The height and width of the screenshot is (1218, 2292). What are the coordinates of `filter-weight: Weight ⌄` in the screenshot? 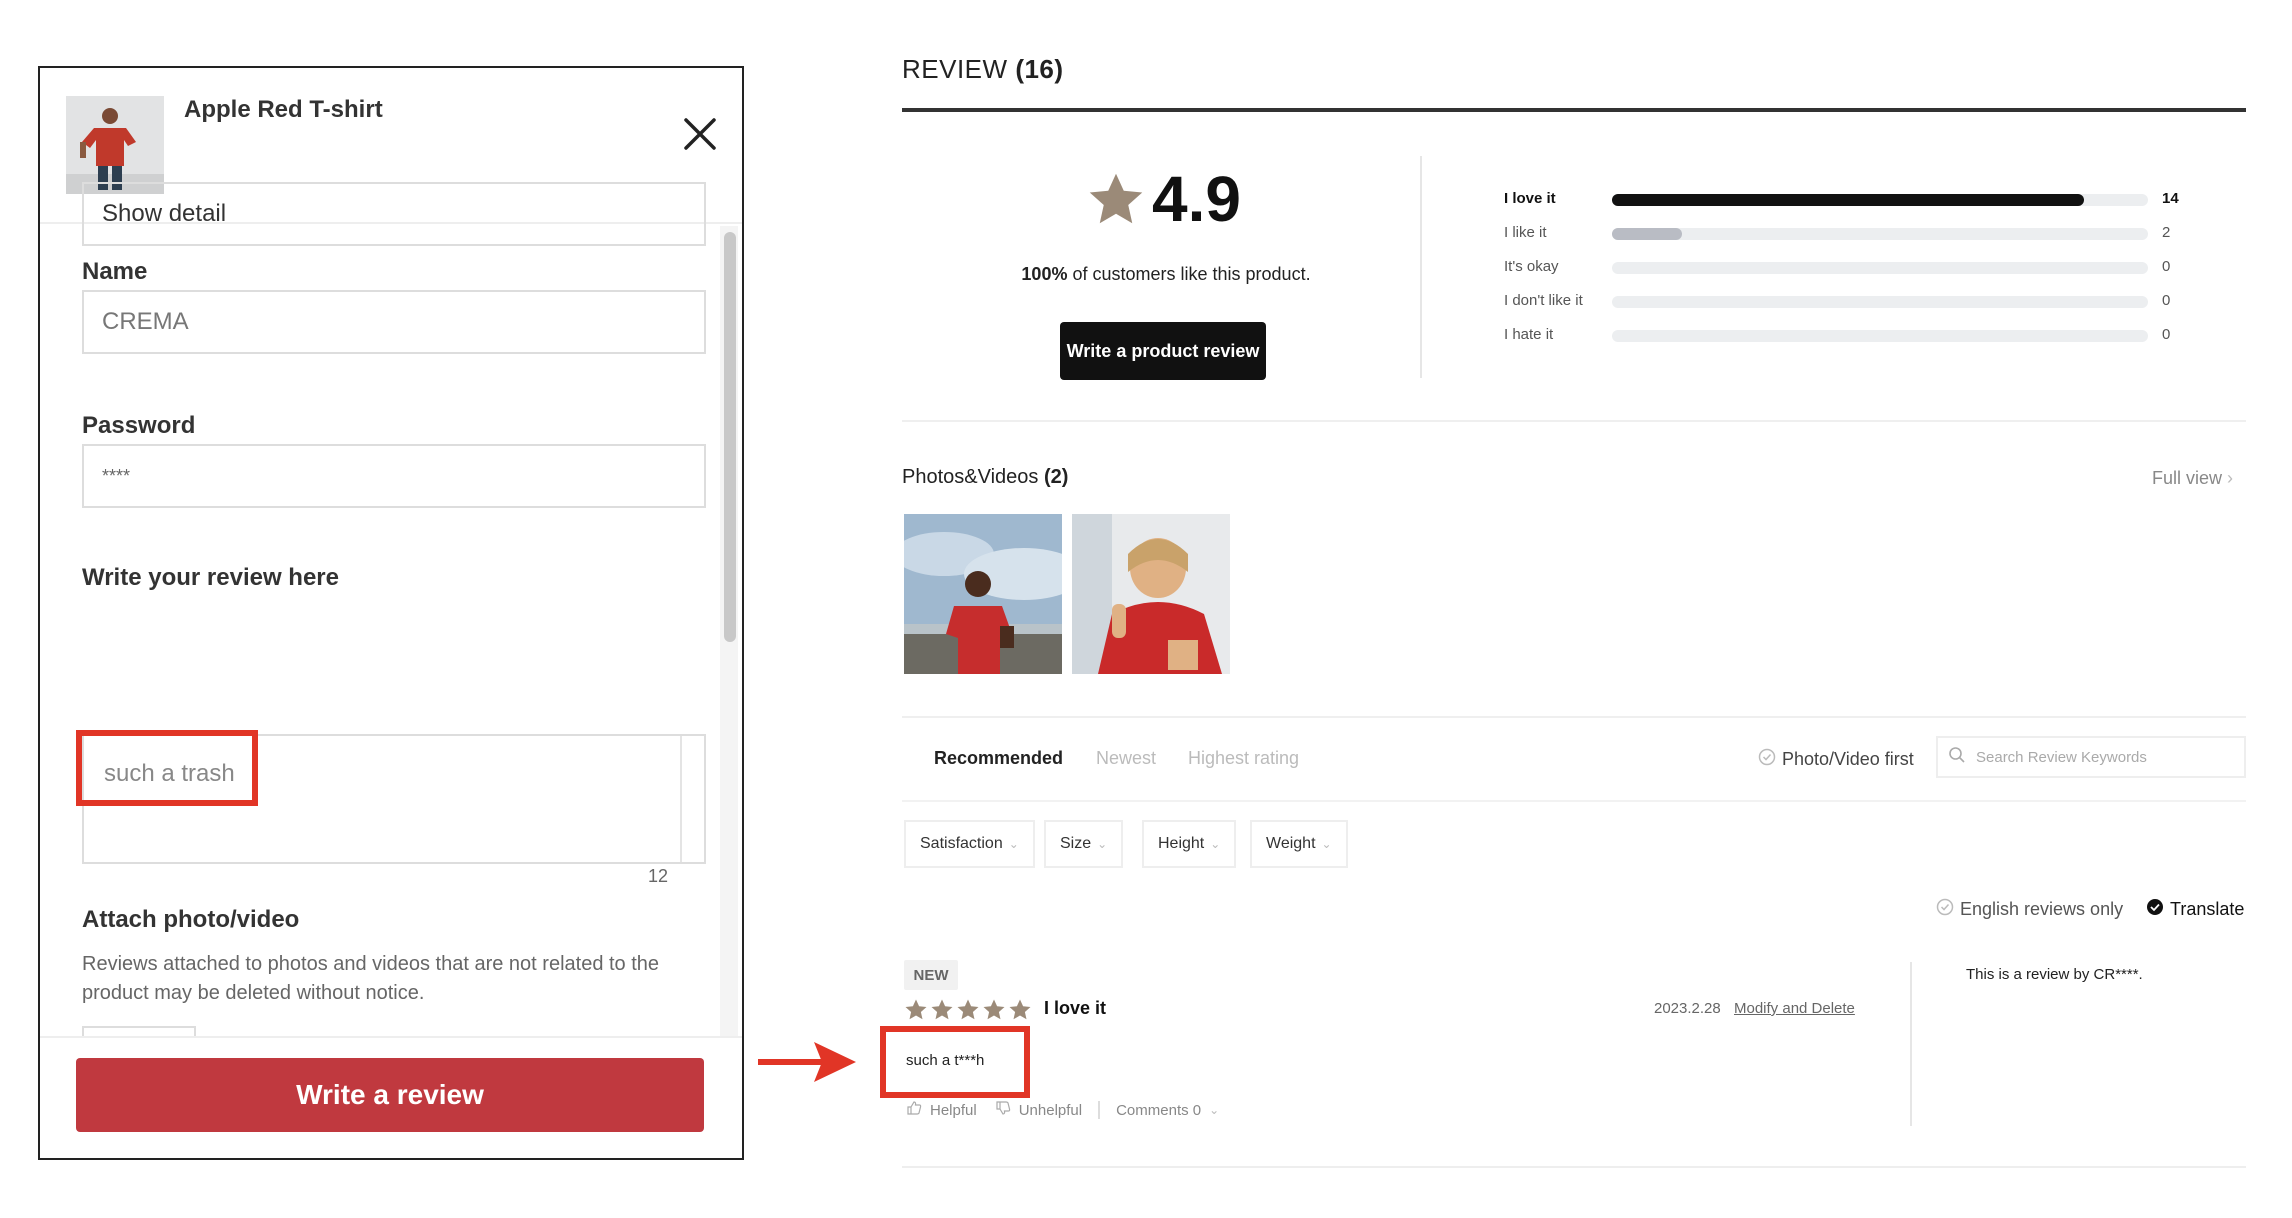 It's located at (1299, 844).